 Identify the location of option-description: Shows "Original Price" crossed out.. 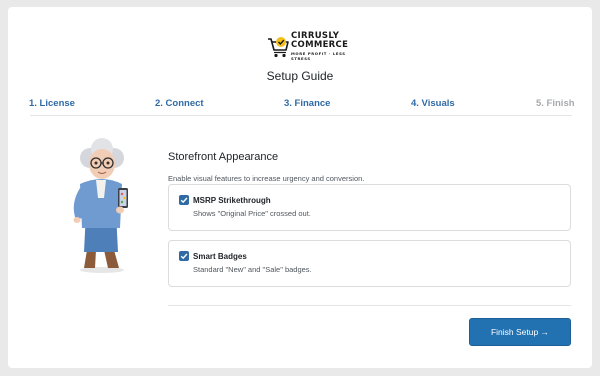
(252, 213).